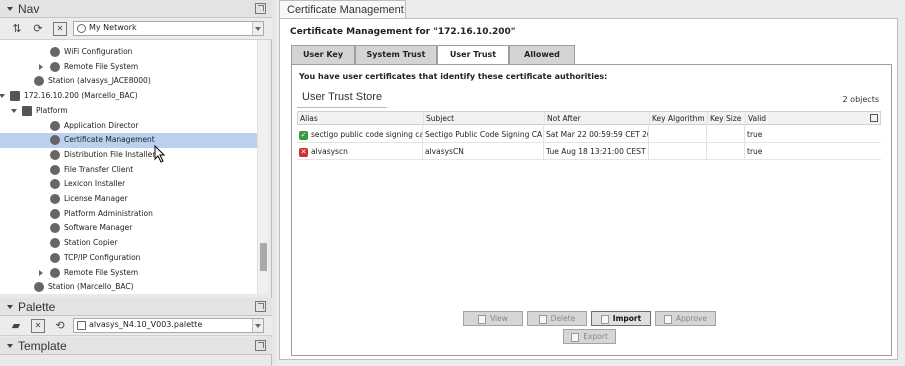  Describe the element at coordinates (329, 151) in the screenshot. I see `alias-text: alvasyscn` at that location.